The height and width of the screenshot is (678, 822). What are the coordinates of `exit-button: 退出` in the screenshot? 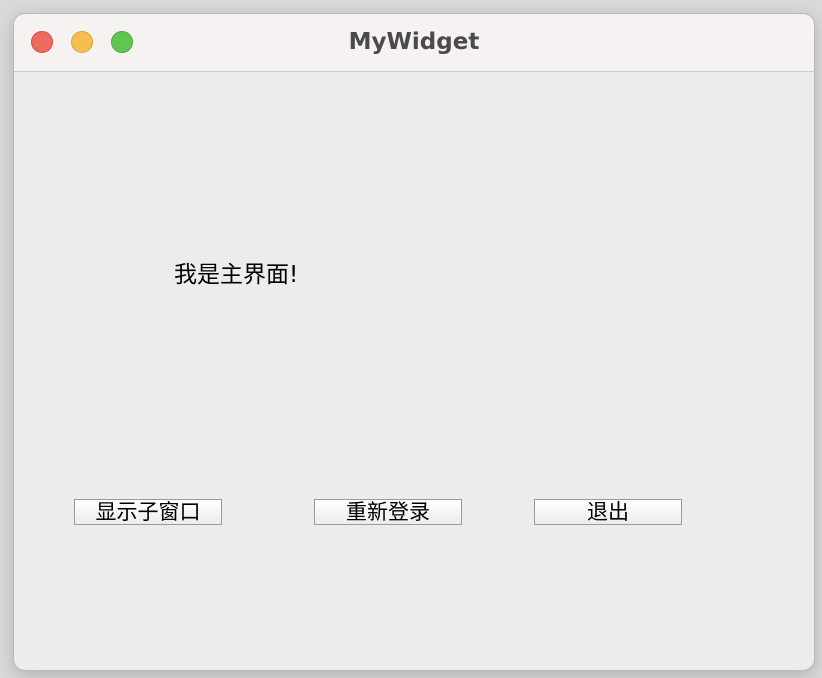 It's located at (608, 512).